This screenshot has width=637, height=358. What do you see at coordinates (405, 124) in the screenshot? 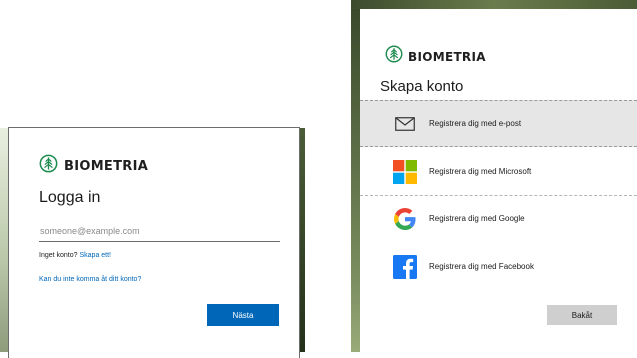
I see `envelope-icon` at bounding box center [405, 124].